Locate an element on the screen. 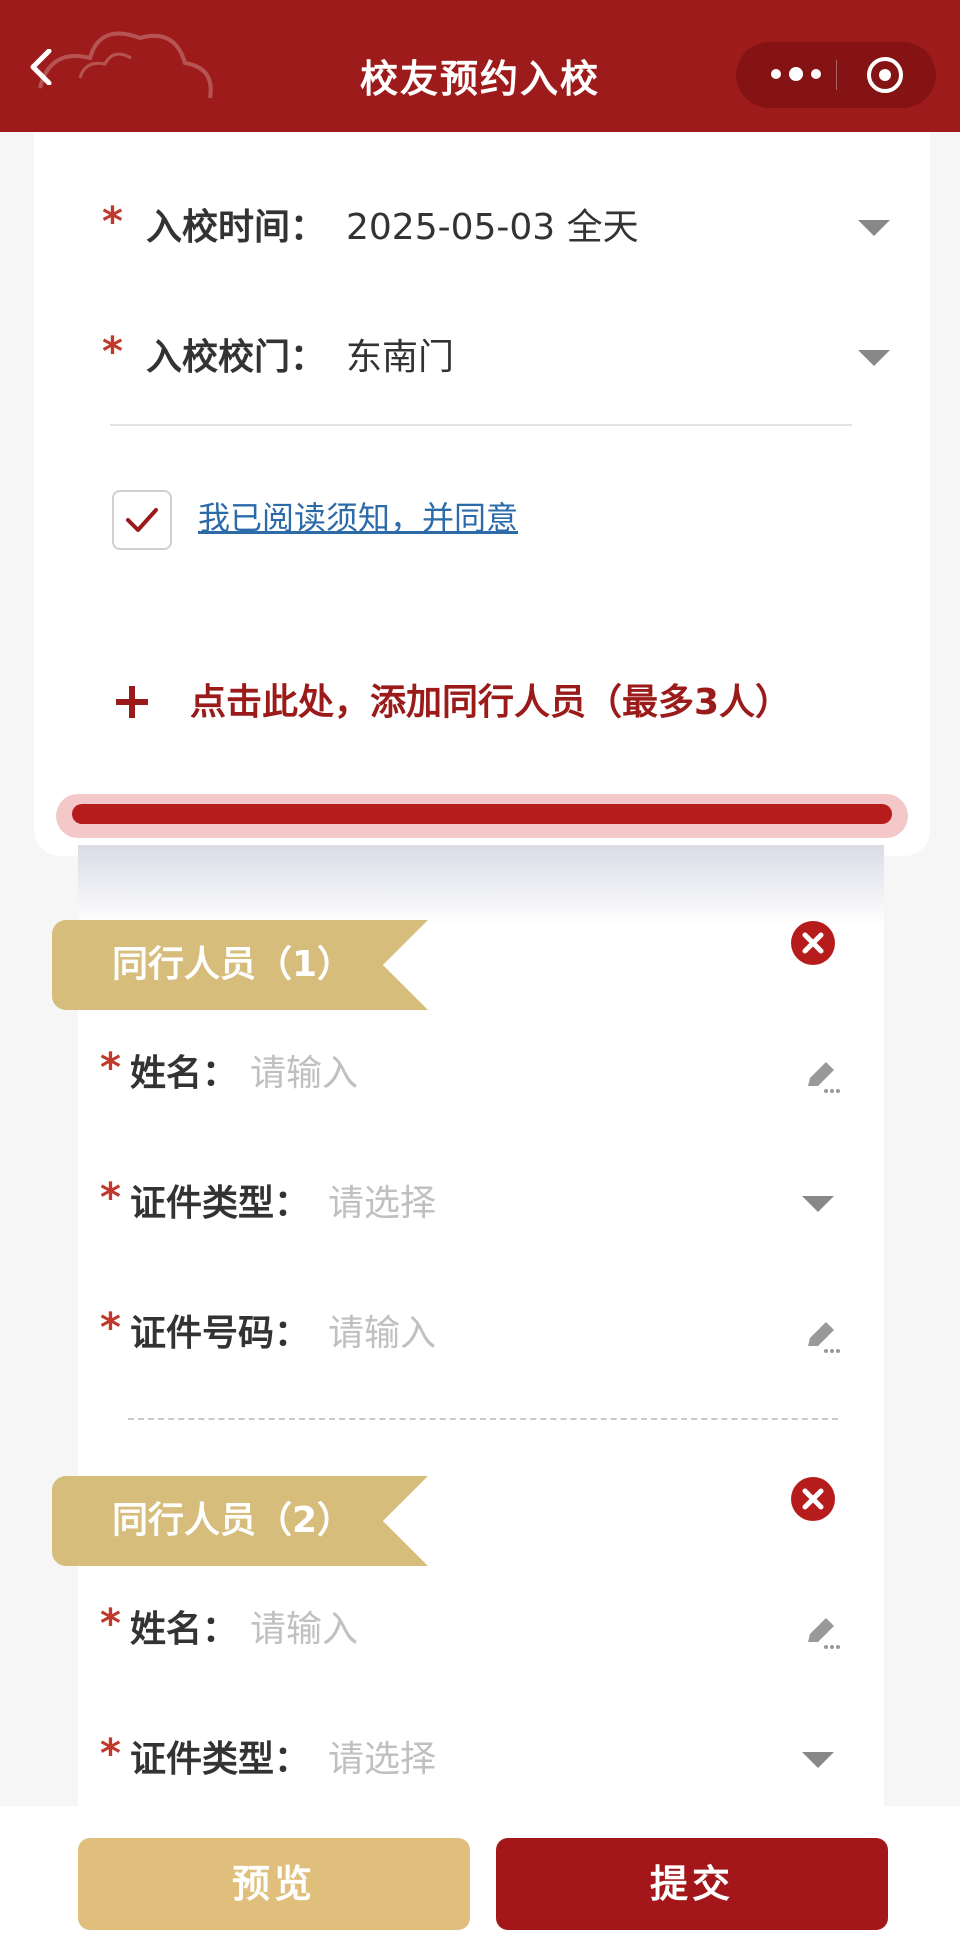  entry-gate-value: 东南门 is located at coordinates (400, 357).